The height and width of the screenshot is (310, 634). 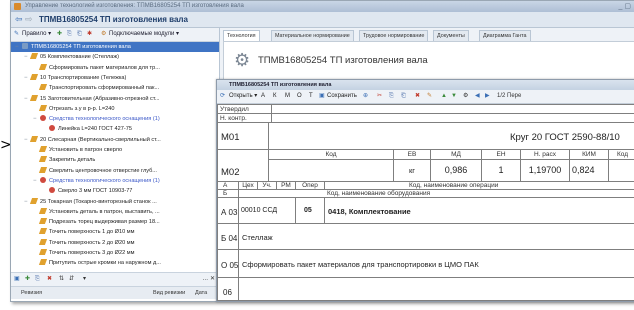 I want to click on form-a-button: А, so click(x=263, y=96).